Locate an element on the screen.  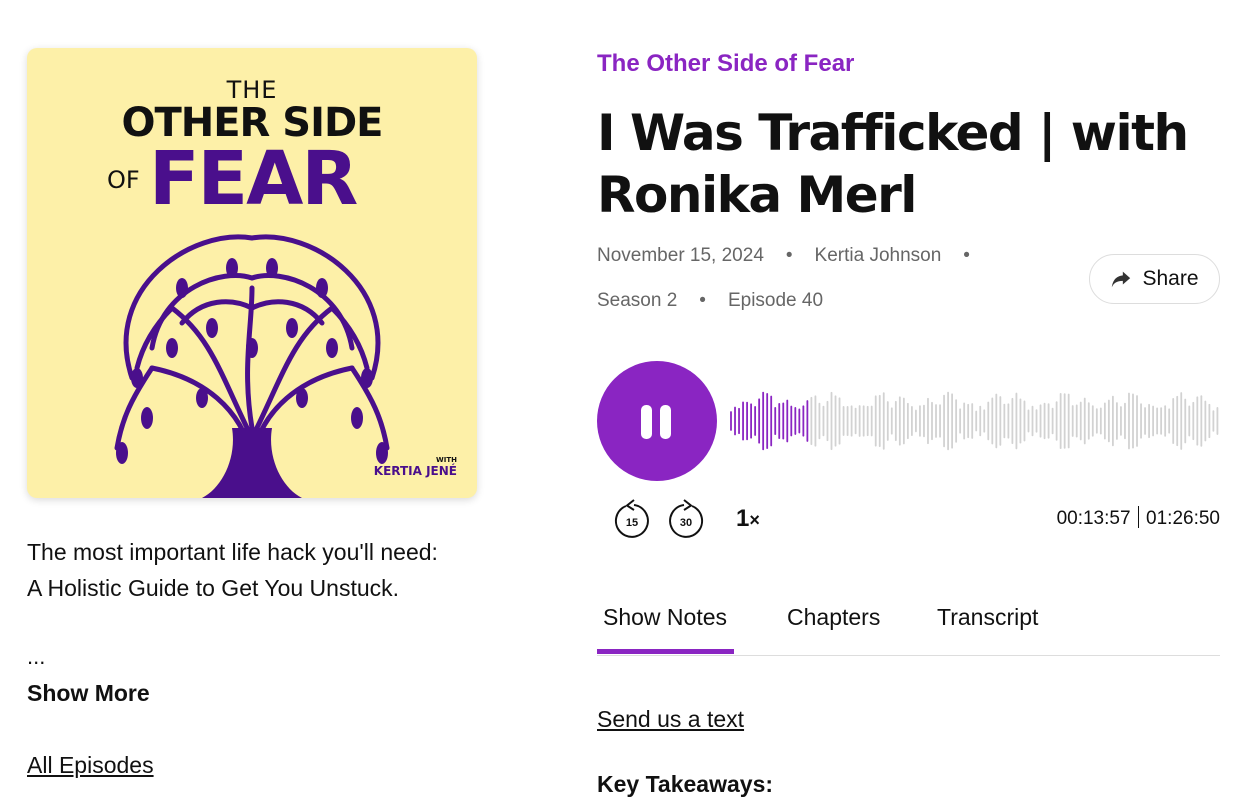
playback-speed-button: 1× is located at coordinates (748, 519).